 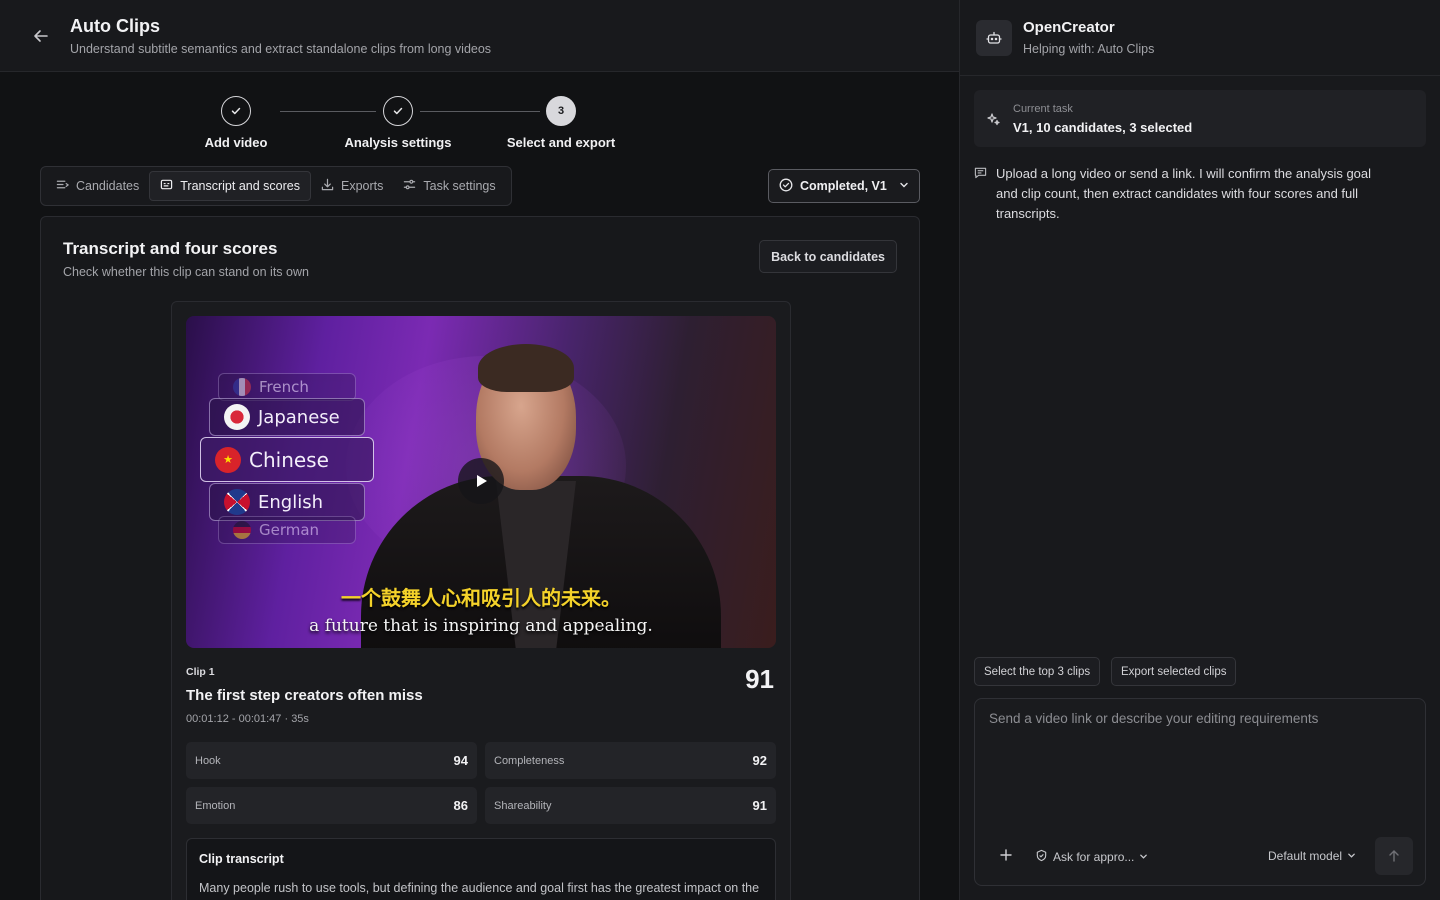 What do you see at coordinates (759, 760) in the screenshot?
I see `score-value: 92` at bounding box center [759, 760].